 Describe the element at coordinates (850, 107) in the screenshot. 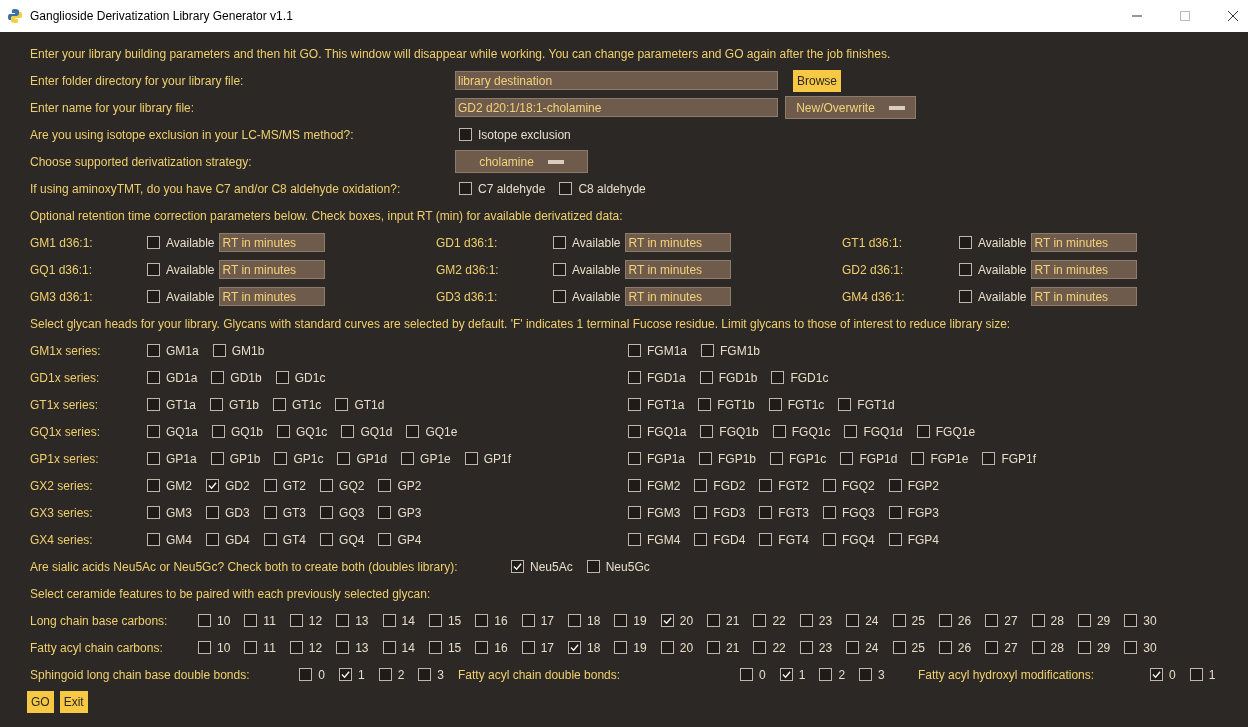

I see `dropdown: New/Overwrite` at that location.